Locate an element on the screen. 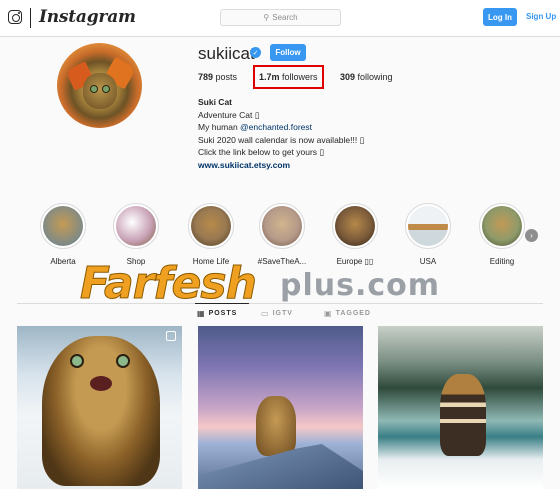 This screenshot has width=560, height=489. story-highlight: Europe ▯▯ is located at coordinates (355, 234).